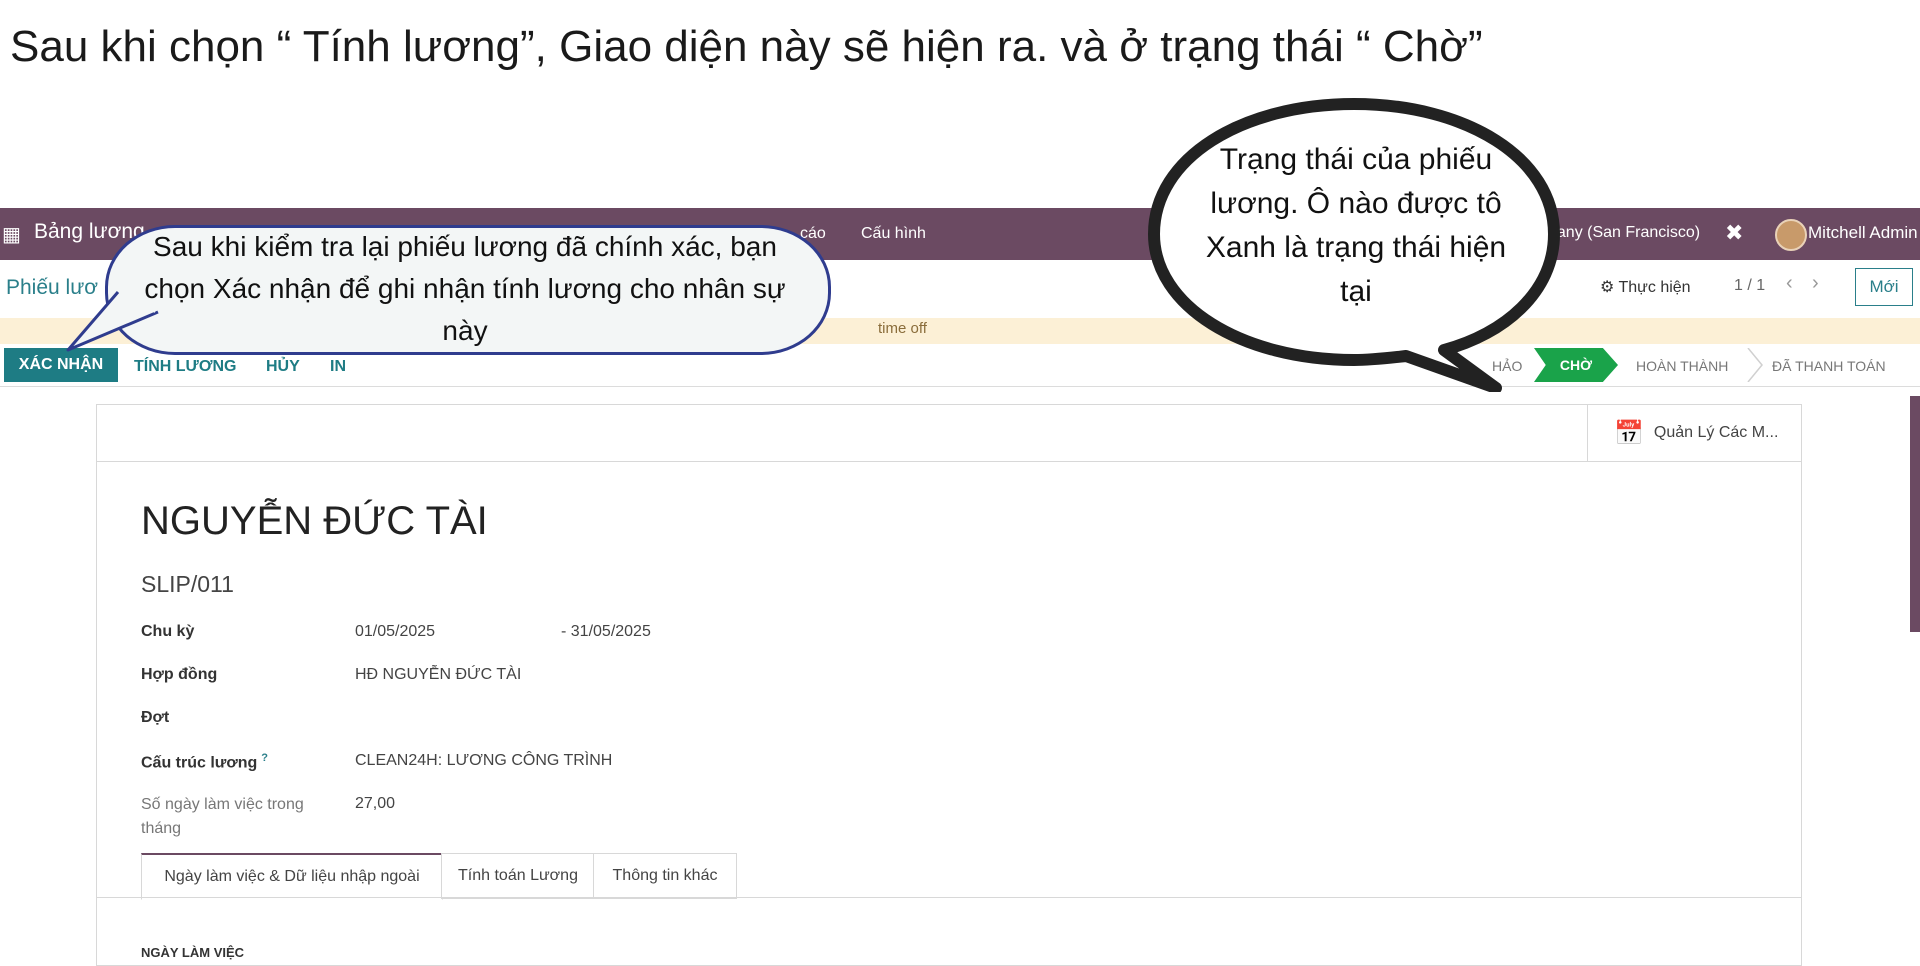 This screenshot has width=1920, height=966. What do you see at coordinates (949, 897) in the screenshot?
I see `tab-divider` at bounding box center [949, 897].